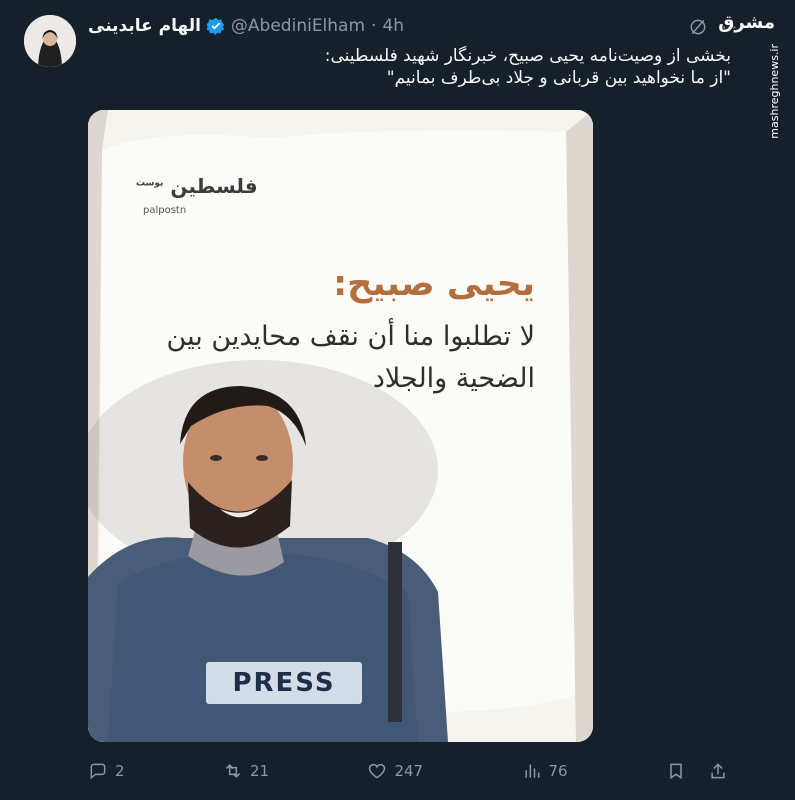 The image size is (795, 800). Describe the element at coordinates (150, 183) in the screenshot. I see `outlet-logo-subtext: بوست` at that location.